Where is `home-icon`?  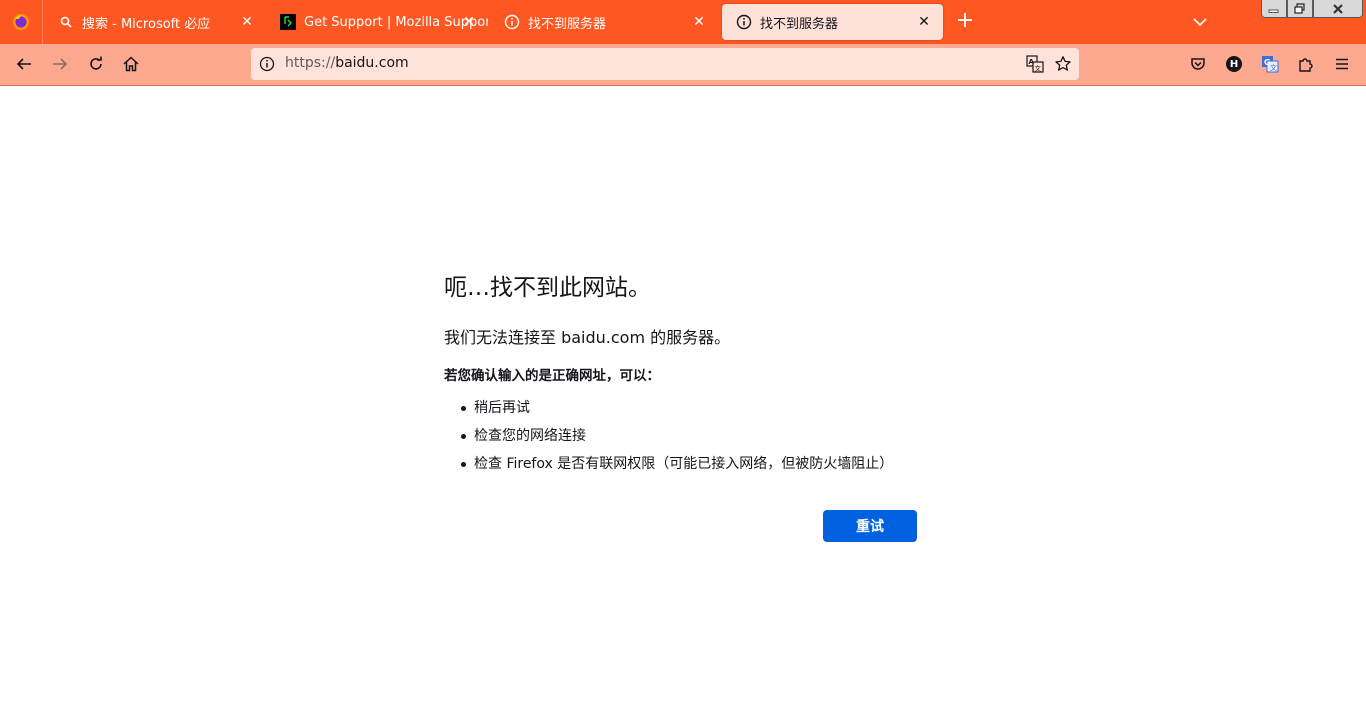 home-icon is located at coordinates (131, 64).